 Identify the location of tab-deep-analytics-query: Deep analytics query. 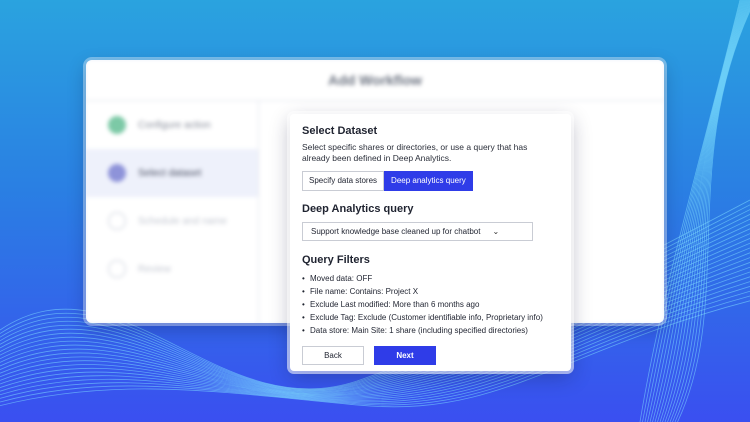
(428, 181).